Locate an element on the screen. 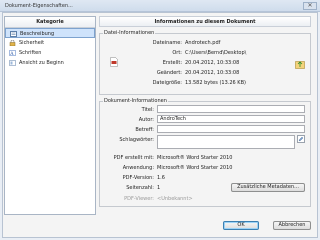 This screenshot has height=240, width=320. category-label: Beschreibung is located at coordinates (37, 34).